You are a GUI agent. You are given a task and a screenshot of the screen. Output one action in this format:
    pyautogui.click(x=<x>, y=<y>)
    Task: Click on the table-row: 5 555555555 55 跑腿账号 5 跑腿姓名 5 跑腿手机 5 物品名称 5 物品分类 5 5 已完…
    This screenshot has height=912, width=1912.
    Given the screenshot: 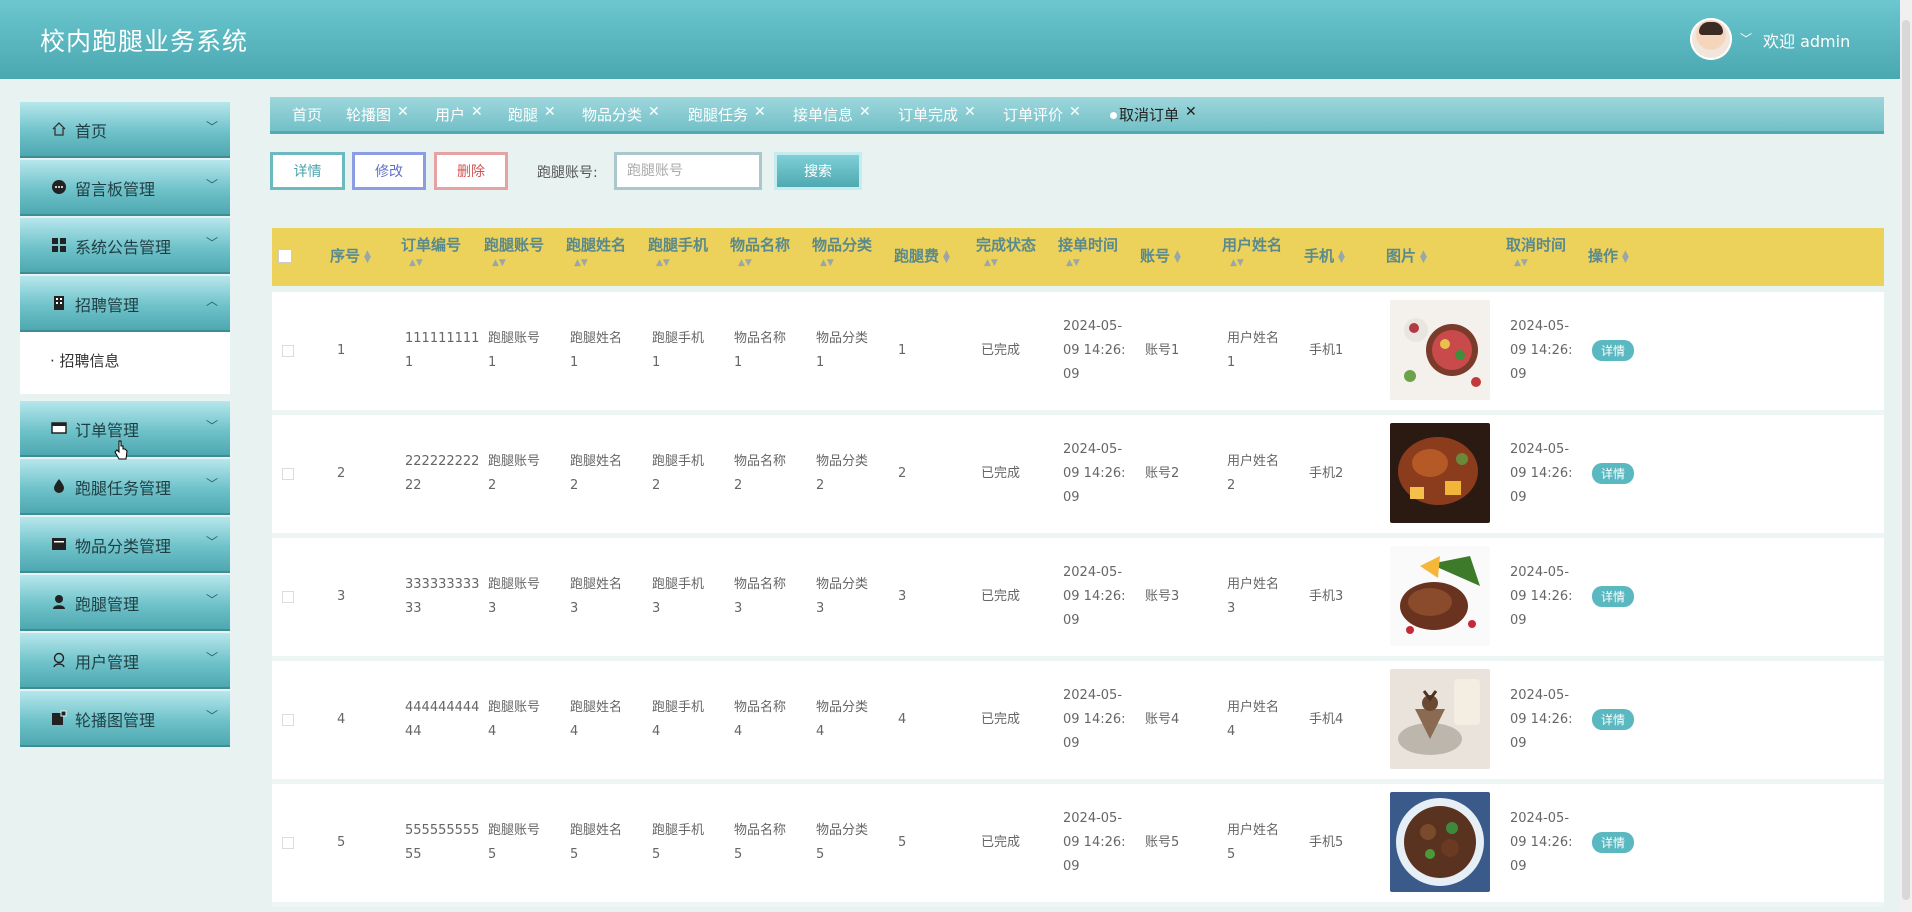 What is the action you would take?
    pyautogui.click(x=1078, y=845)
    